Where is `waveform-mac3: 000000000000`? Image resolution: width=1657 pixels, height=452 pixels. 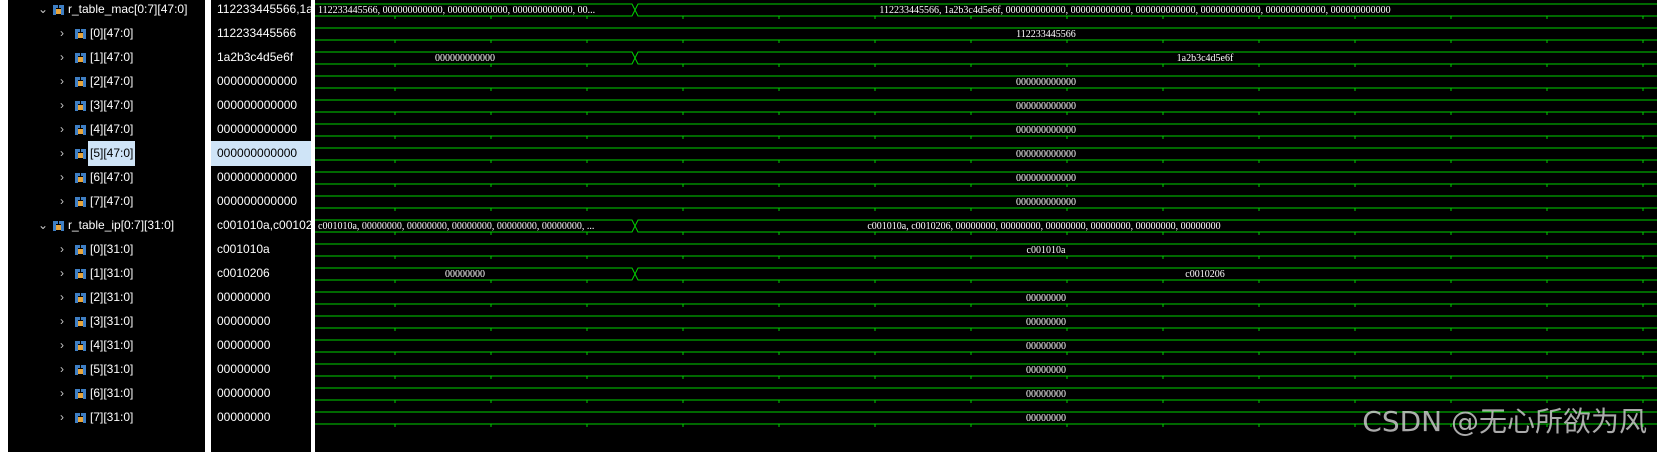 waveform-mac3: 000000000000 is located at coordinates (986, 107).